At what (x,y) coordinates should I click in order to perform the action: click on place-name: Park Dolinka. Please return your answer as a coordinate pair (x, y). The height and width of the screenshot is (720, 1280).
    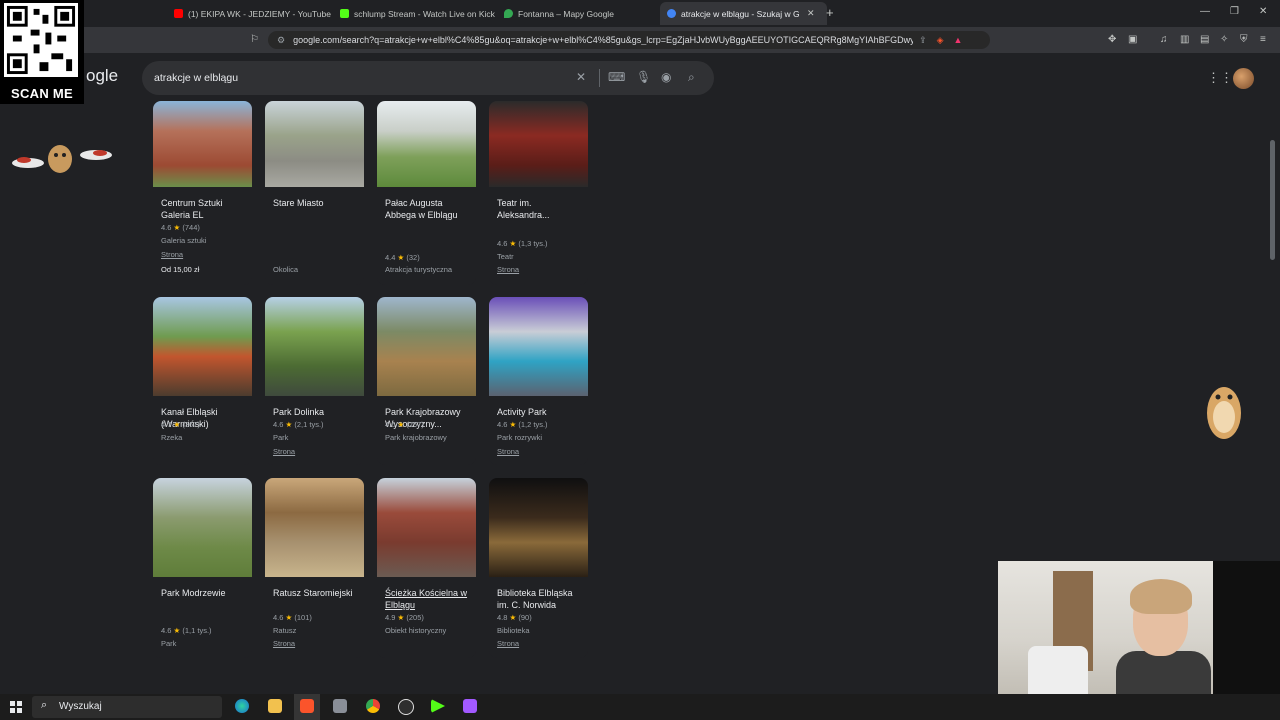
    Looking at the image, I should click on (316, 412).